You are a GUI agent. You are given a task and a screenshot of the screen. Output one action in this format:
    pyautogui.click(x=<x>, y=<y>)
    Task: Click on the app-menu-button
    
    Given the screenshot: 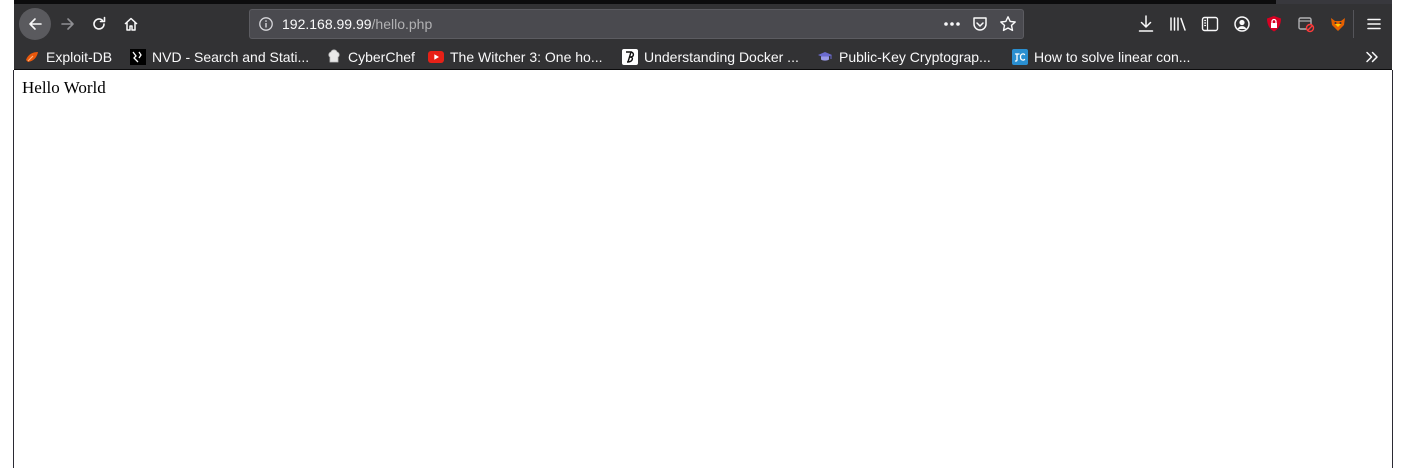 What is the action you would take?
    pyautogui.click(x=1374, y=24)
    